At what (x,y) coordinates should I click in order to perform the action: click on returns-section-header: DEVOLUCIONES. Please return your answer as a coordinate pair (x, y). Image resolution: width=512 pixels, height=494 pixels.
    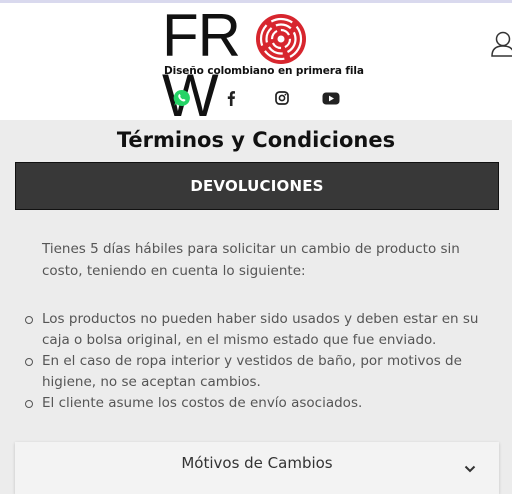
    Looking at the image, I should click on (257, 186).